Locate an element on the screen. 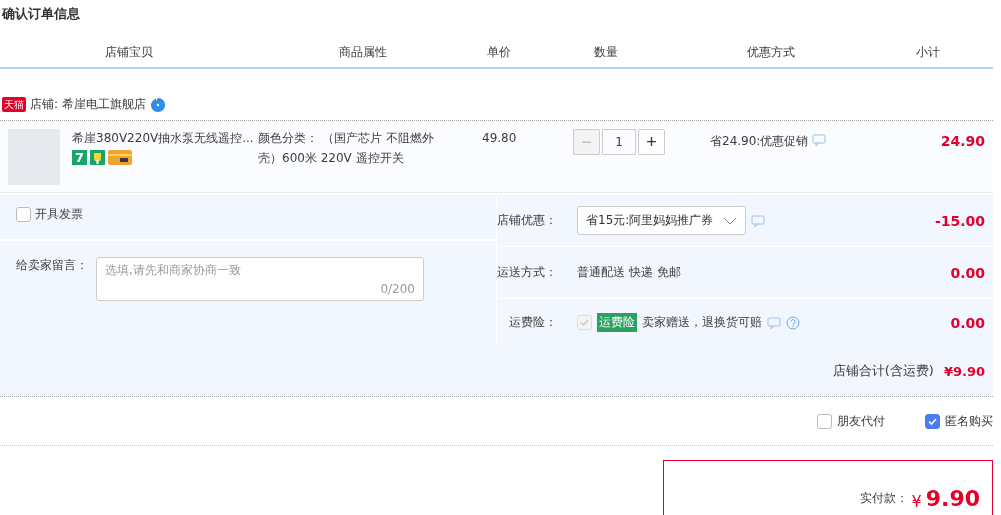  increase-button: + is located at coordinates (651, 142).